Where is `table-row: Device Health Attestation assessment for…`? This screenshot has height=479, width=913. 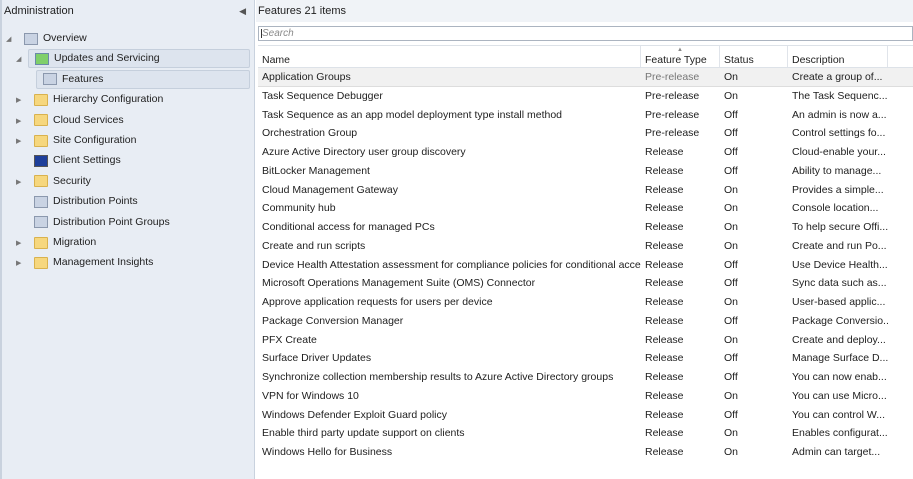
table-row: Device Health Attestation assessment for… is located at coordinates (585, 265).